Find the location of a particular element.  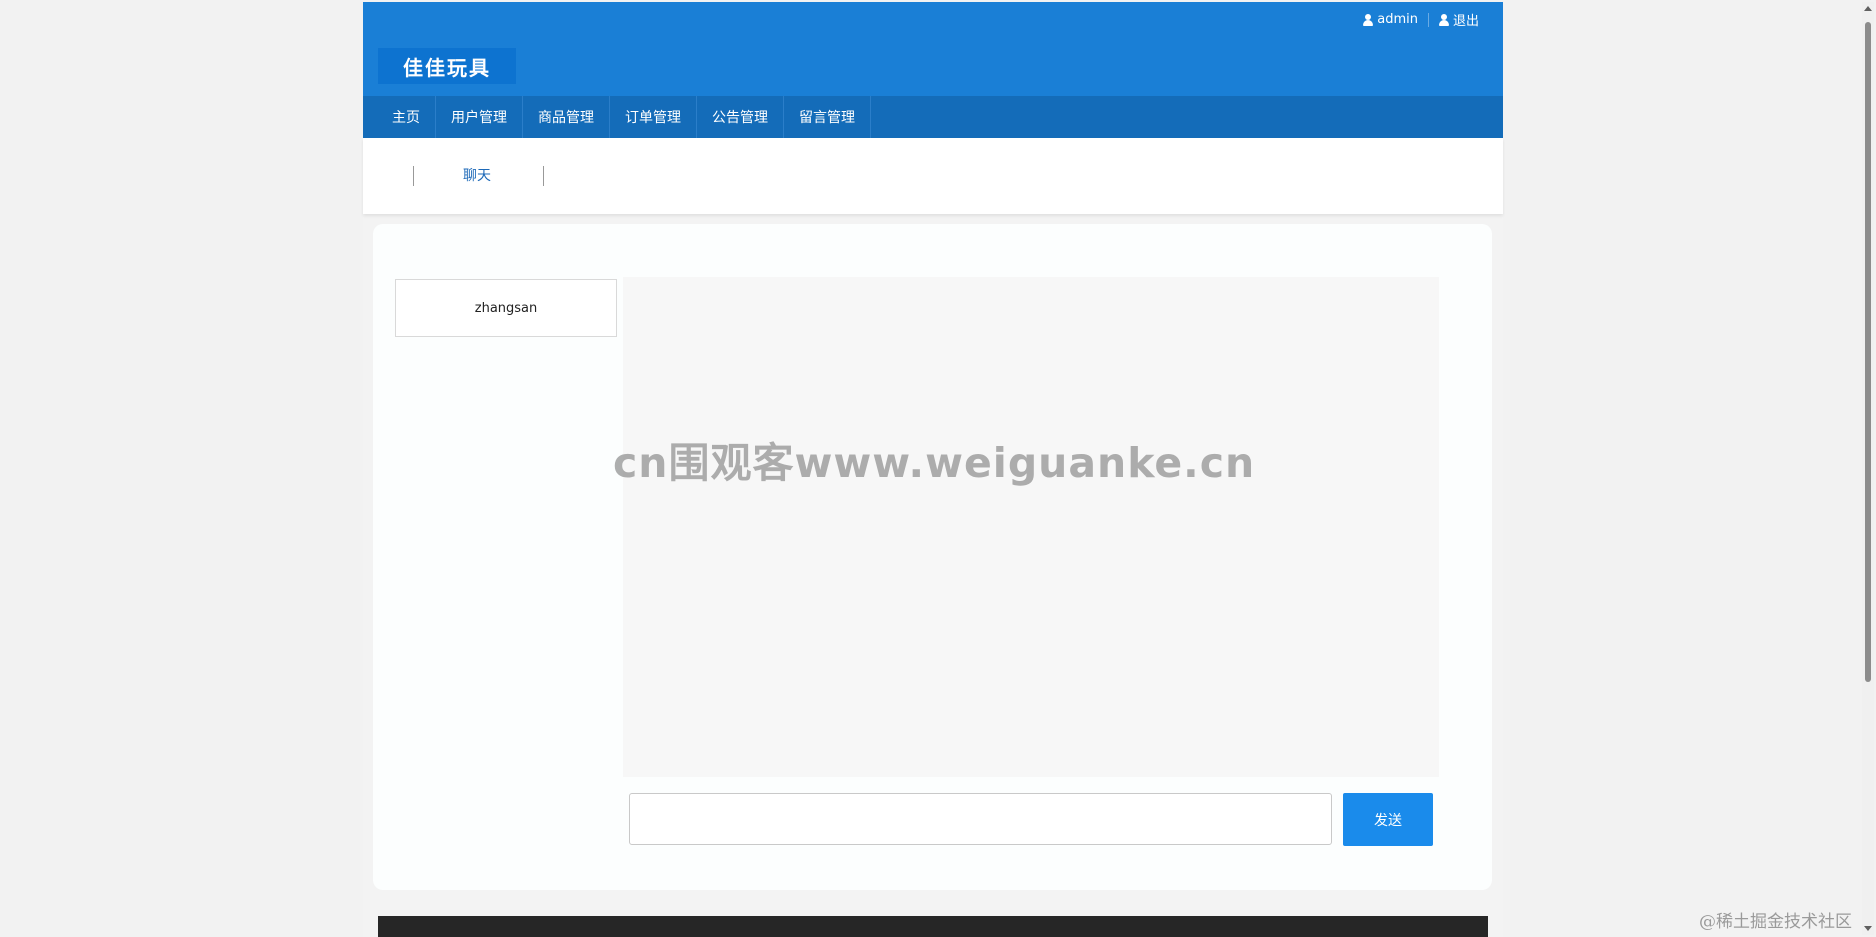

nav-item-products: 商品管理 is located at coordinates (566, 117).